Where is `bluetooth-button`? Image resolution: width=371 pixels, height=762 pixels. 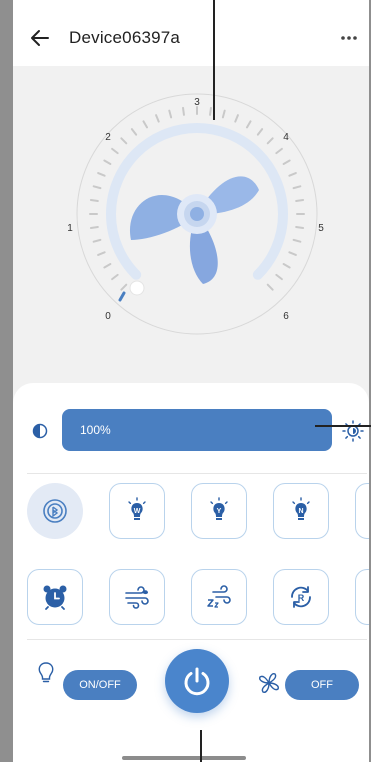 bluetooth-button is located at coordinates (55, 511).